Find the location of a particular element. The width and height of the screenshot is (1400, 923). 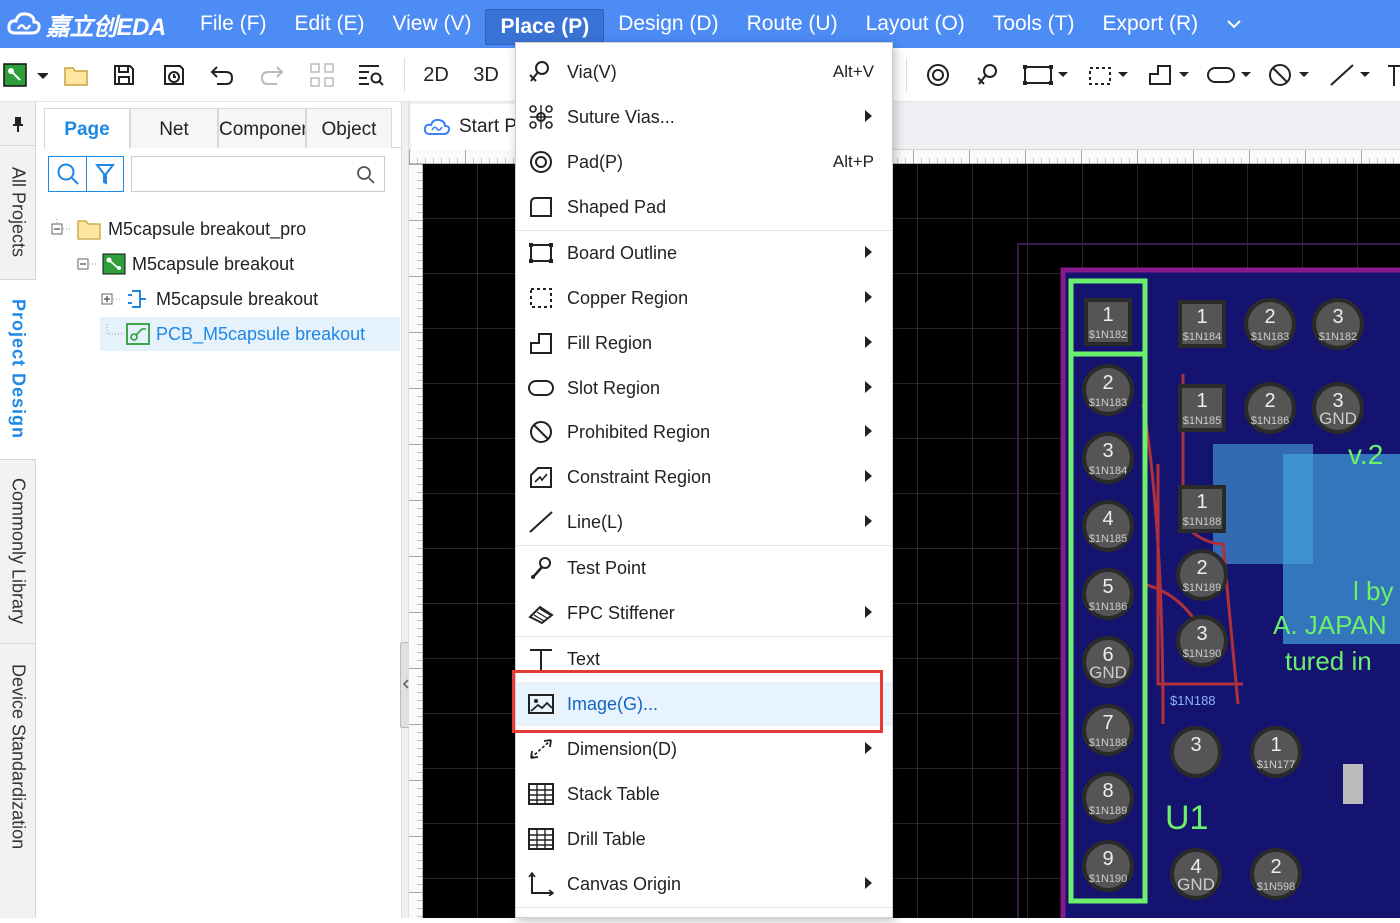

menu-item-test-point: Test Point is located at coordinates (704, 568).